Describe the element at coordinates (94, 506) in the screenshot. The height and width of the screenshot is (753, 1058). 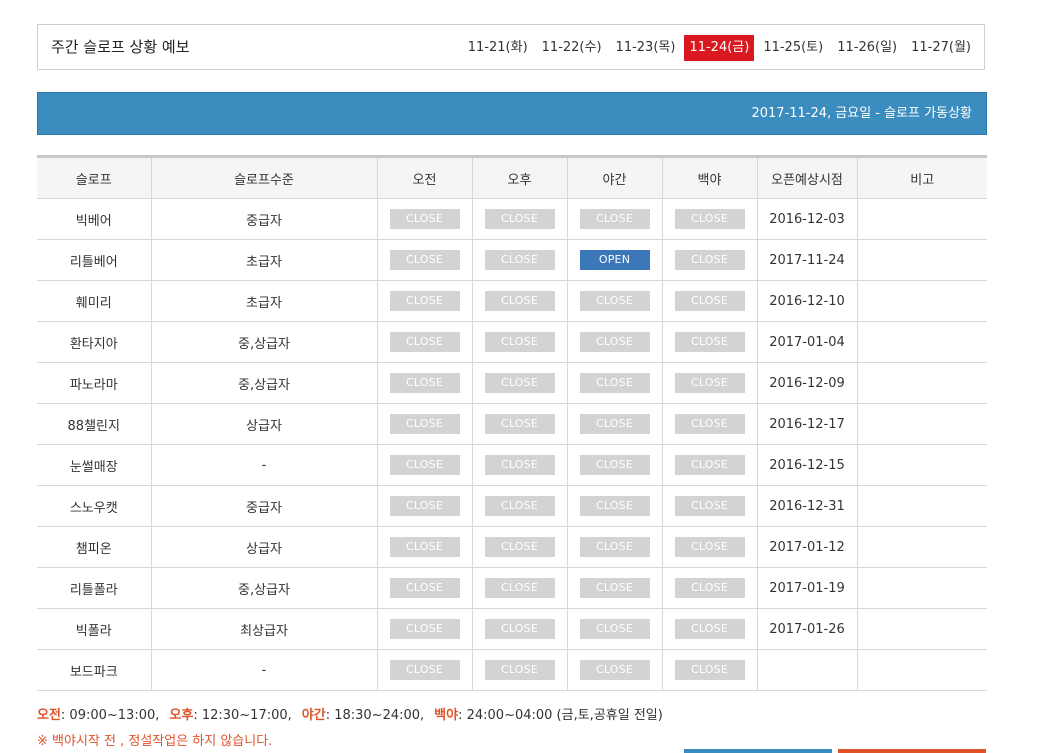
I see `slope-name: 스노우캣` at that location.